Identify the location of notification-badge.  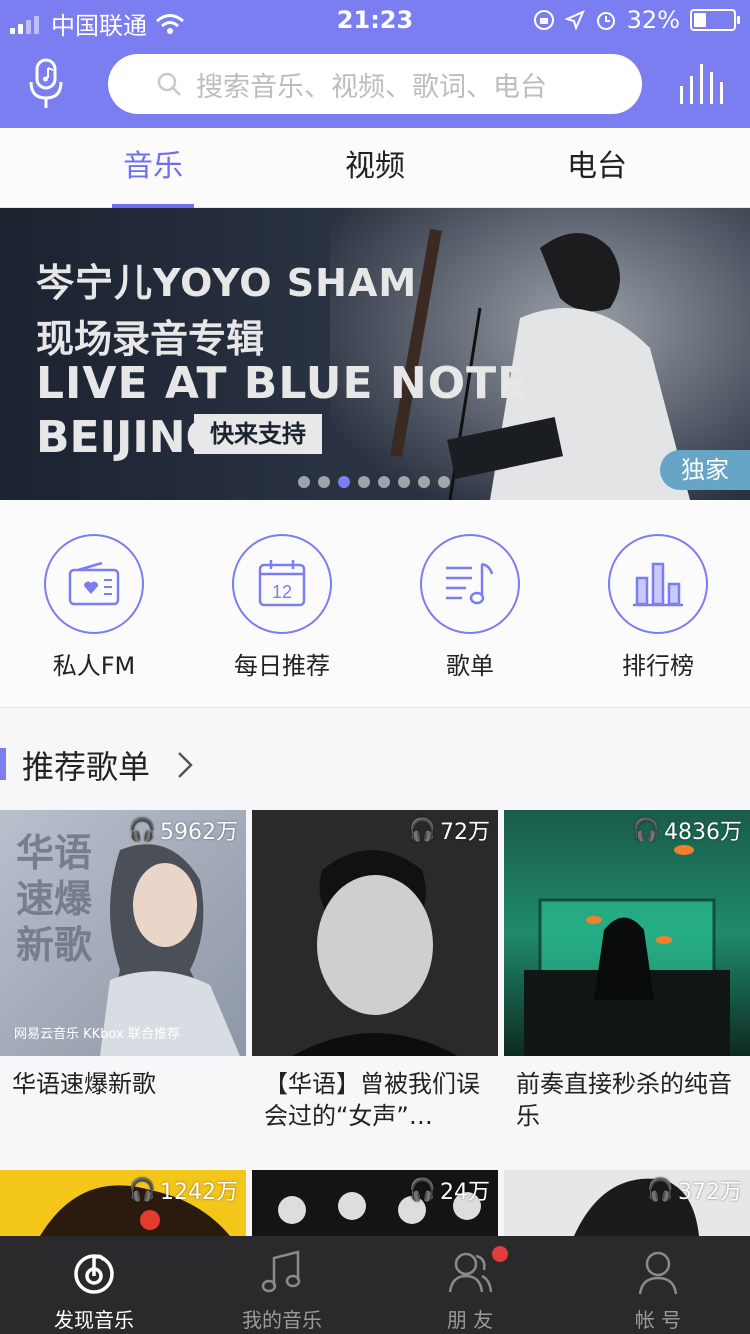
(500, 1254).